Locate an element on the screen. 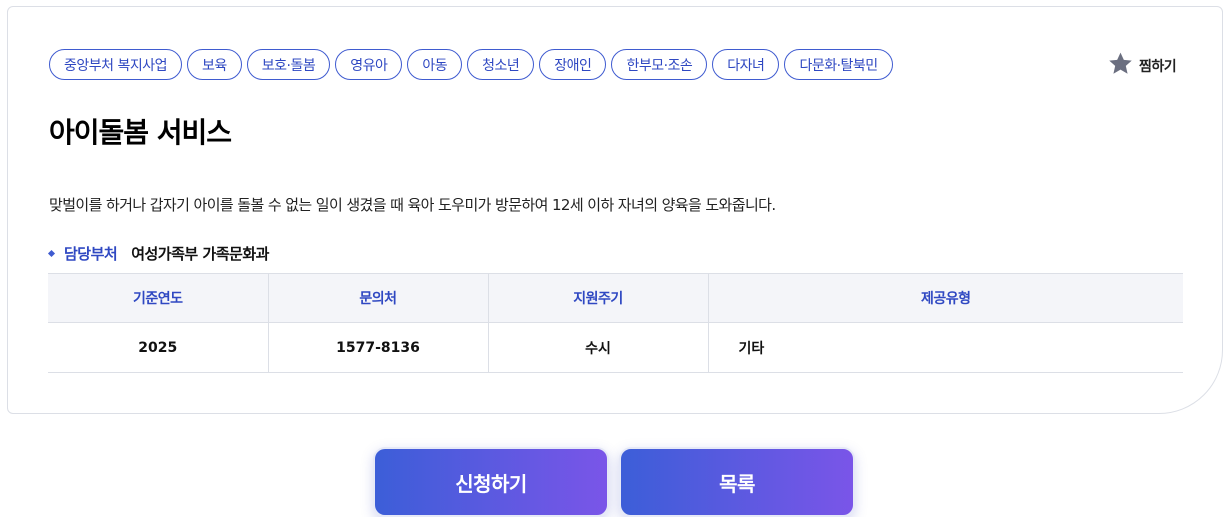 The height and width of the screenshot is (517, 1232). department-info: 담당부처 여성가족부 가족문화과 is located at coordinates (158, 253).